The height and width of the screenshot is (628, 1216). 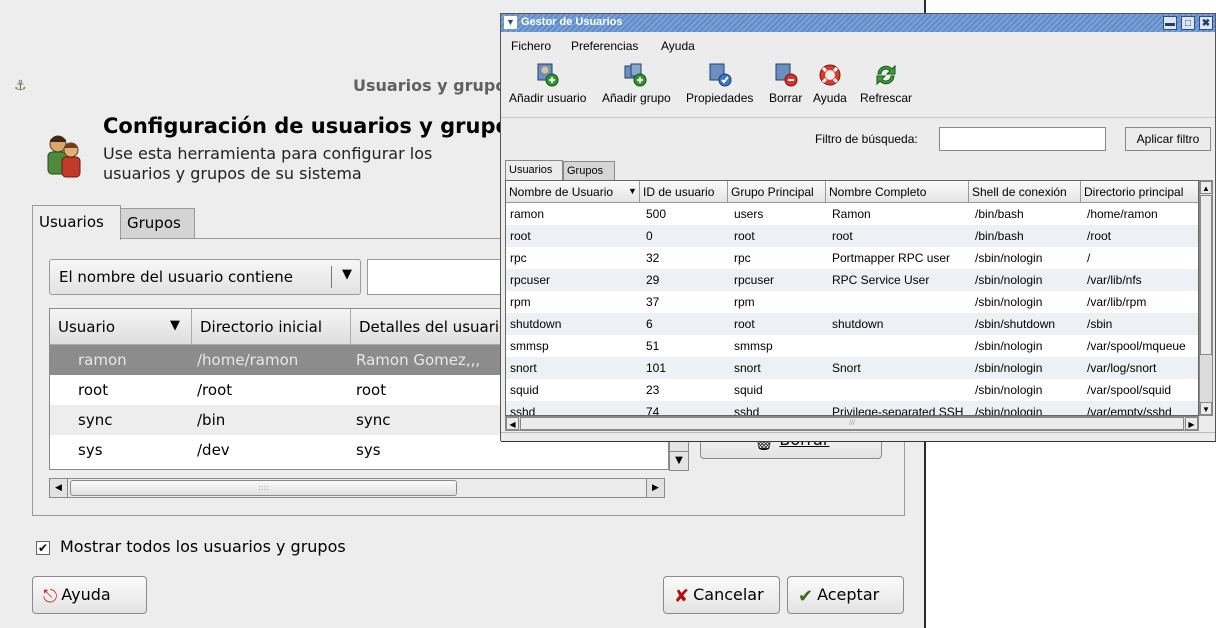 What do you see at coordinates (656, 214) in the screenshot?
I see `table-cell: 500` at bounding box center [656, 214].